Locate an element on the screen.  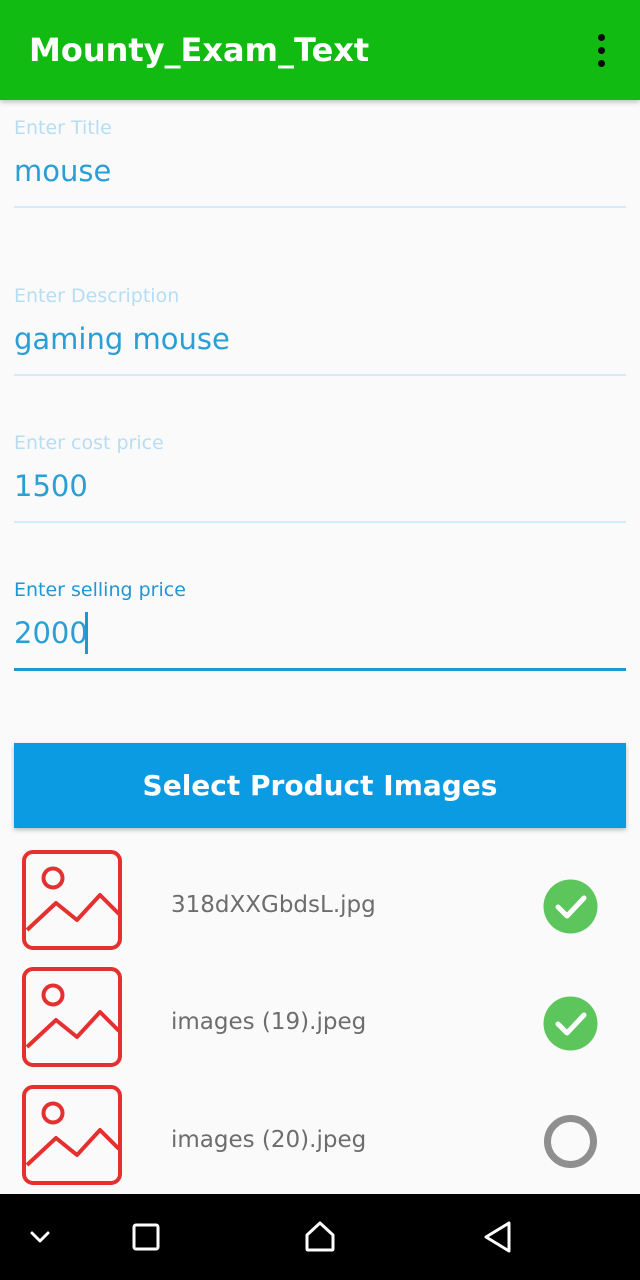
image-list-item: 318dXXGbdsL.jpg is located at coordinates (320, 908).